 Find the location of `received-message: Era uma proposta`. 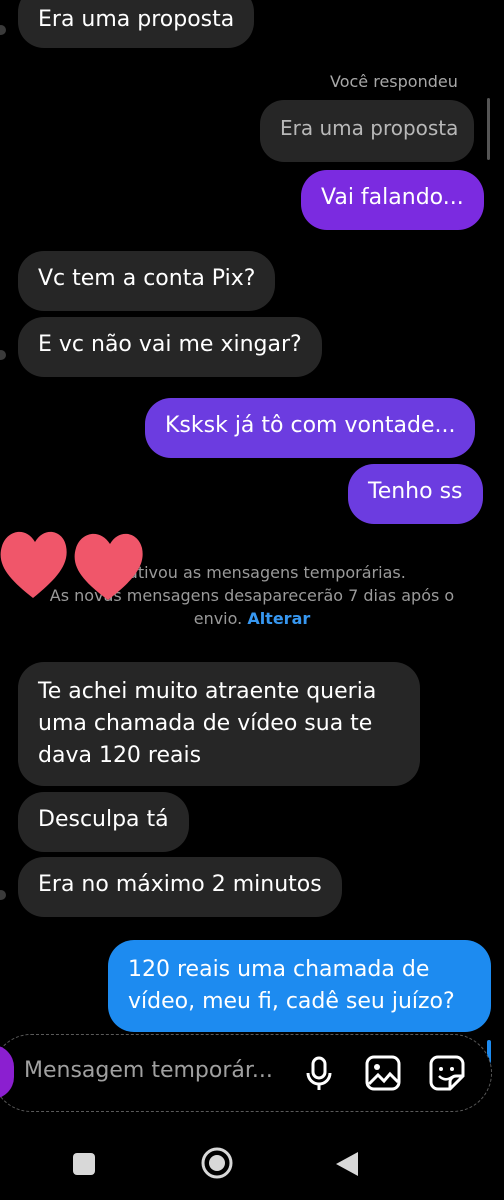

received-message: Era uma proposta is located at coordinates (136, 24).